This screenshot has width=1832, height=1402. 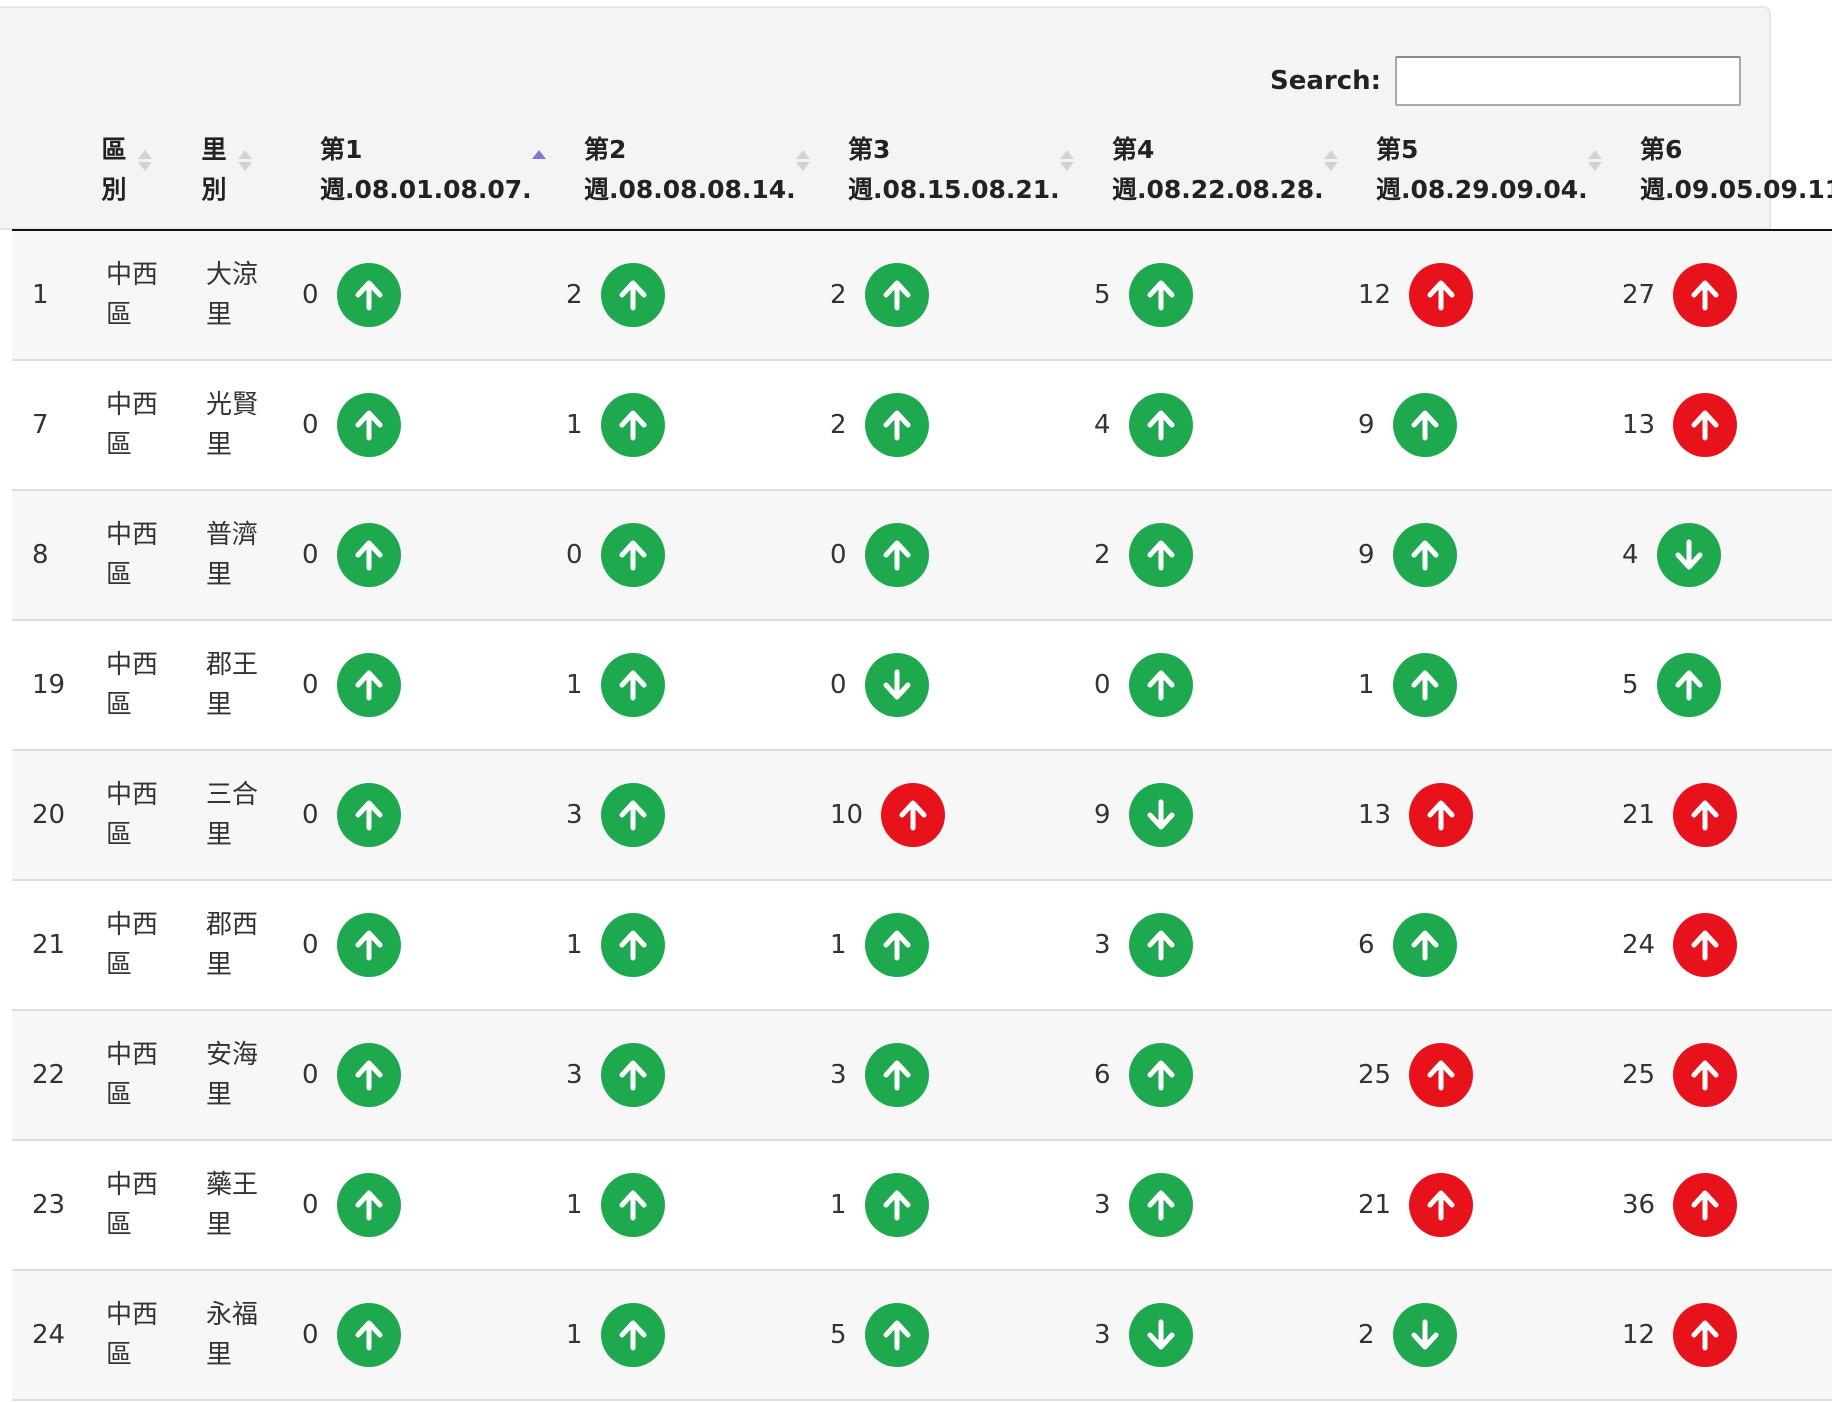 What do you see at coordinates (1736, 179) in the screenshot?
I see `column-header-week-6: 第6 週.09.05.09.11.` at bounding box center [1736, 179].